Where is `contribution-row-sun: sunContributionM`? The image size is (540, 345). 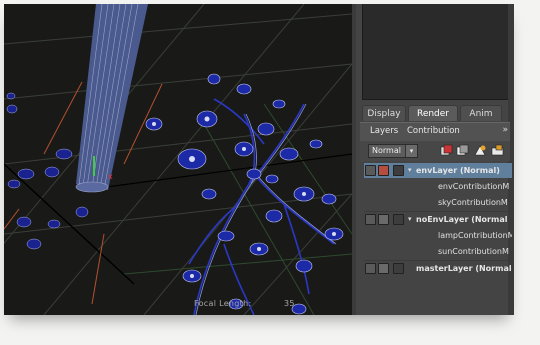 contribution-row-sun: sunContributionM is located at coordinates (438, 251).